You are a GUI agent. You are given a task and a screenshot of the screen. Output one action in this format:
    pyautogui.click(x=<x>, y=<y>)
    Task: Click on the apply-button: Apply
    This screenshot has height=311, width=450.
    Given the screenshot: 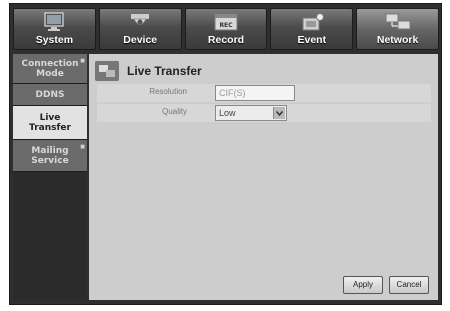 What is the action you would take?
    pyautogui.click(x=363, y=285)
    